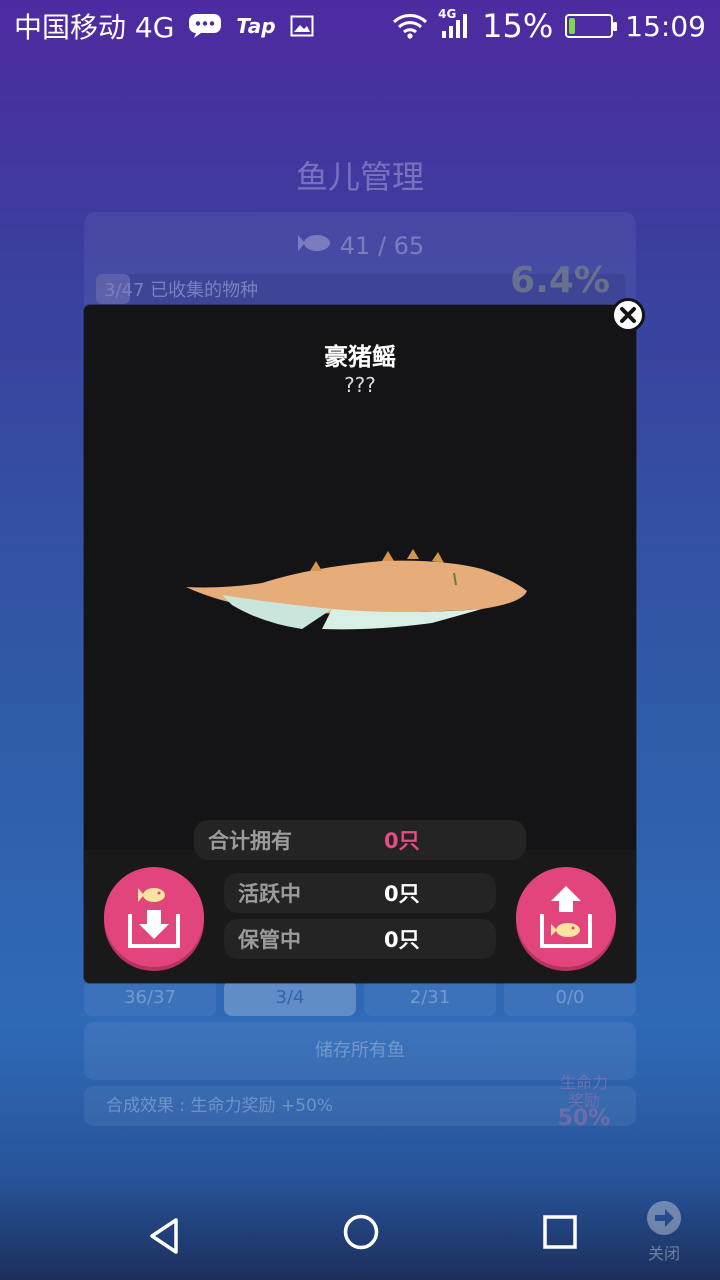  Describe the element at coordinates (360, 357) in the screenshot. I see `fish-name: 豪猪鳐` at that location.